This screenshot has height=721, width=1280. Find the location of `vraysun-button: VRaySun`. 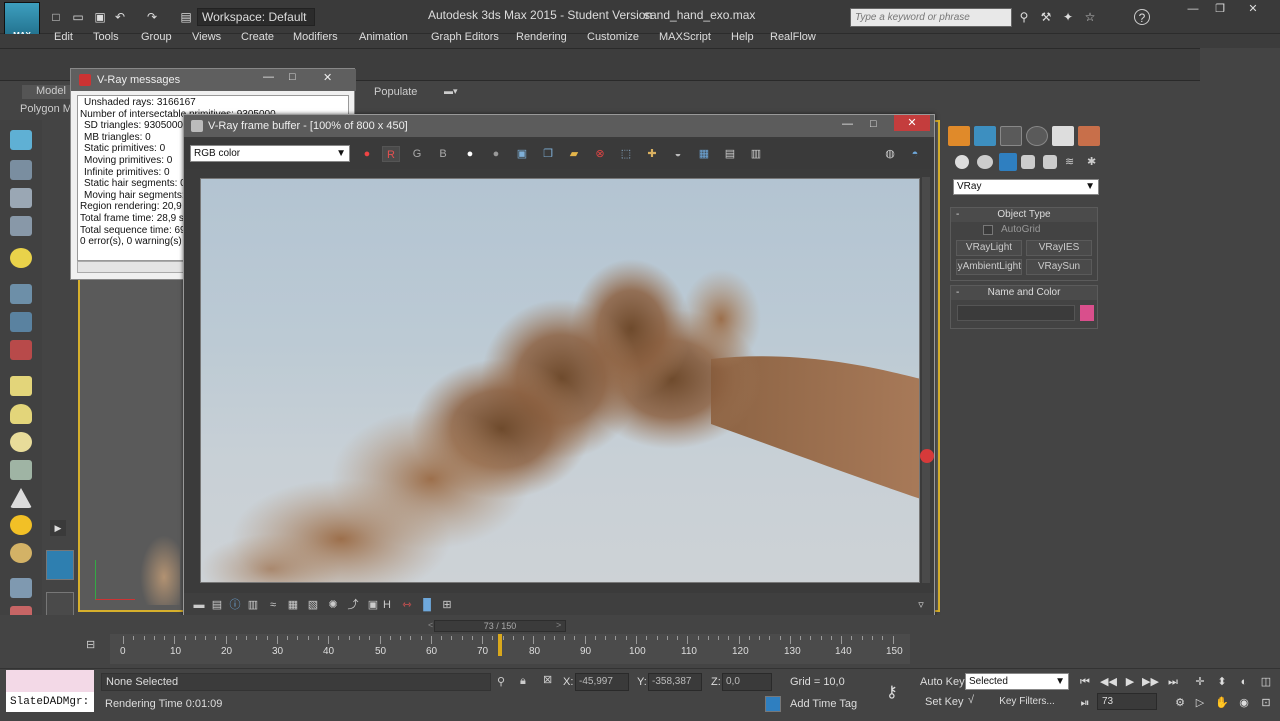

vraysun-button: VRaySun is located at coordinates (1059, 267).